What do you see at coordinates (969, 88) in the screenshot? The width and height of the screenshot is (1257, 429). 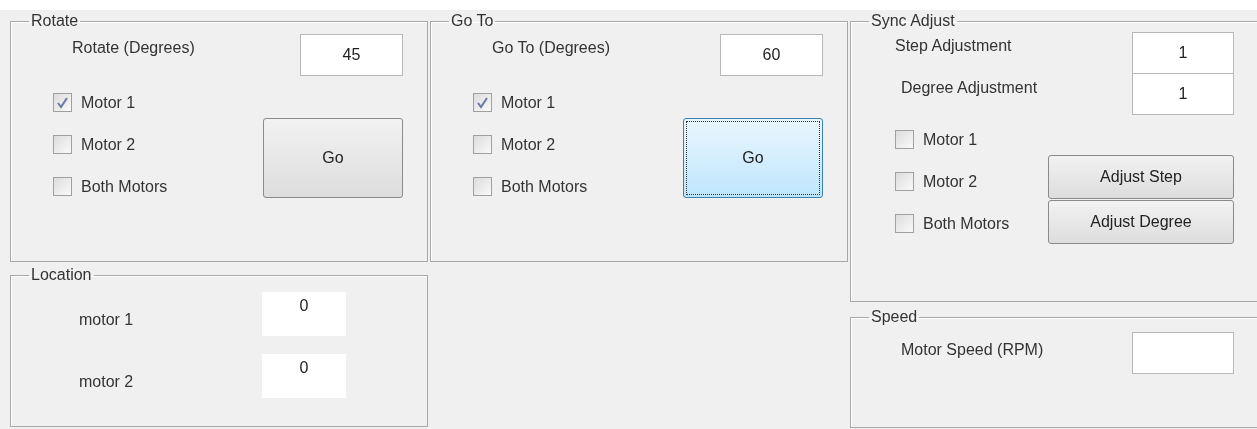 I see `field-label: Degree Adjustment` at bounding box center [969, 88].